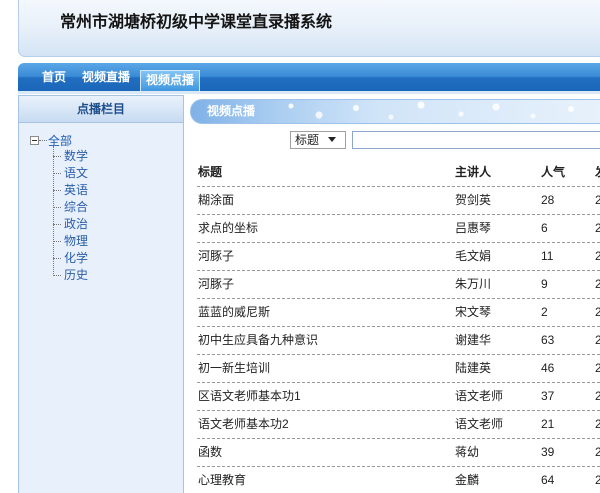 The height and width of the screenshot is (493, 600). What do you see at coordinates (544, 312) in the screenshot?
I see `cell-views: 2` at bounding box center [544, 312].